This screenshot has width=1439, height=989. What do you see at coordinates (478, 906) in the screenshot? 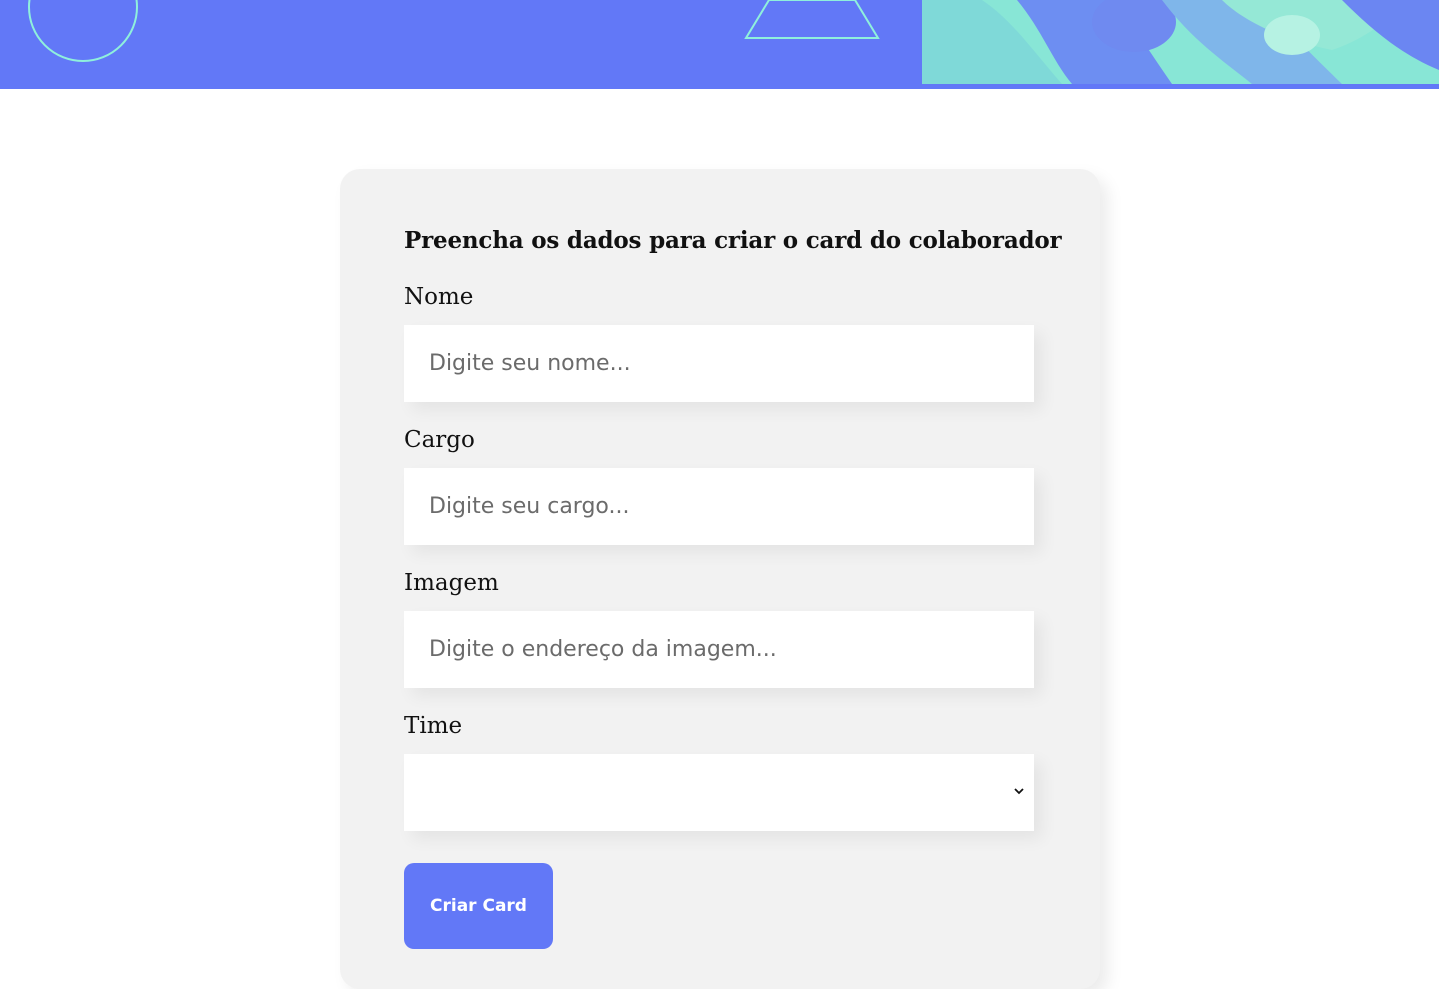
I see `create-card-button: Criar Card` at bounding box center [478, 906].